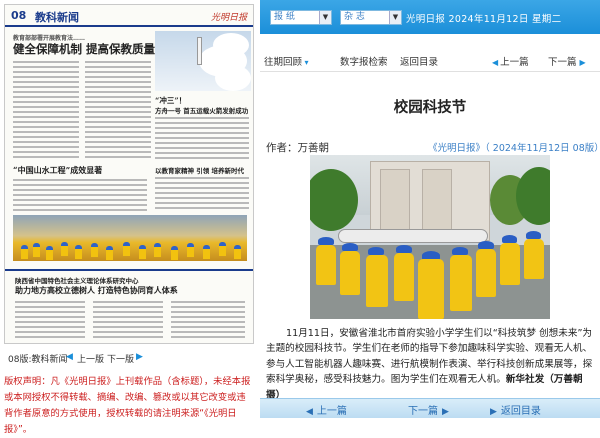 This screenshot has height=438, width=600. I want to click on next-page-icon: ▶, so click(139, 357).